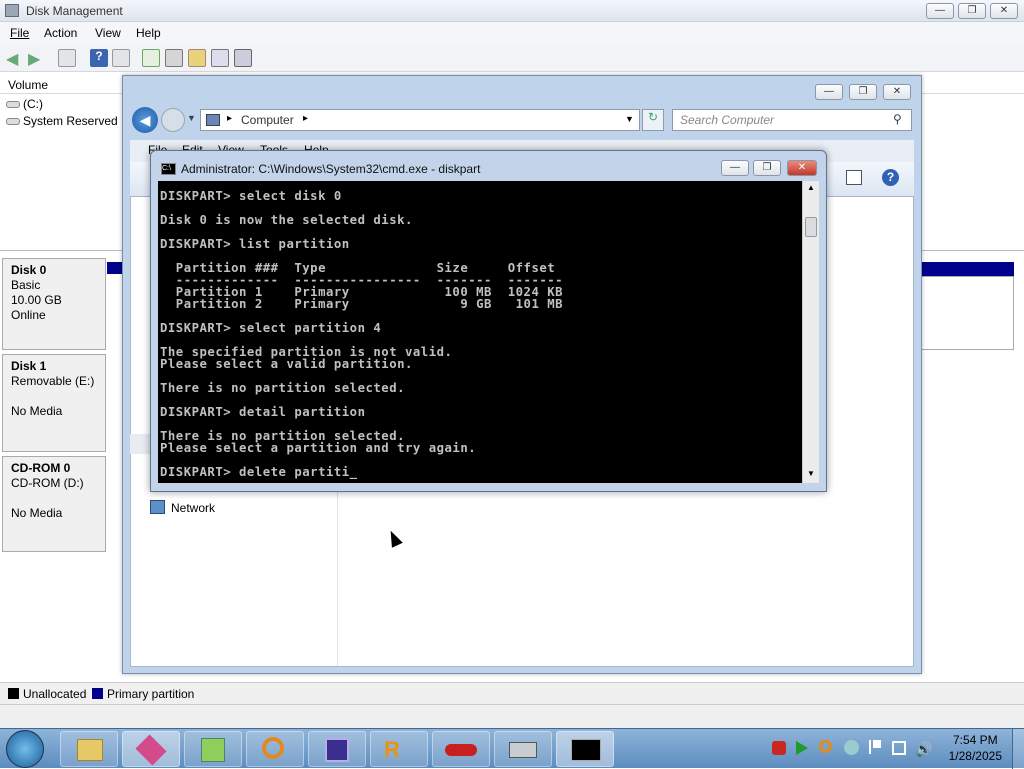  What do you see at coordinates (37, 58) in the screenshot?
I see `forward-arrow-icon: ▶` at bounding box center [37, 58].